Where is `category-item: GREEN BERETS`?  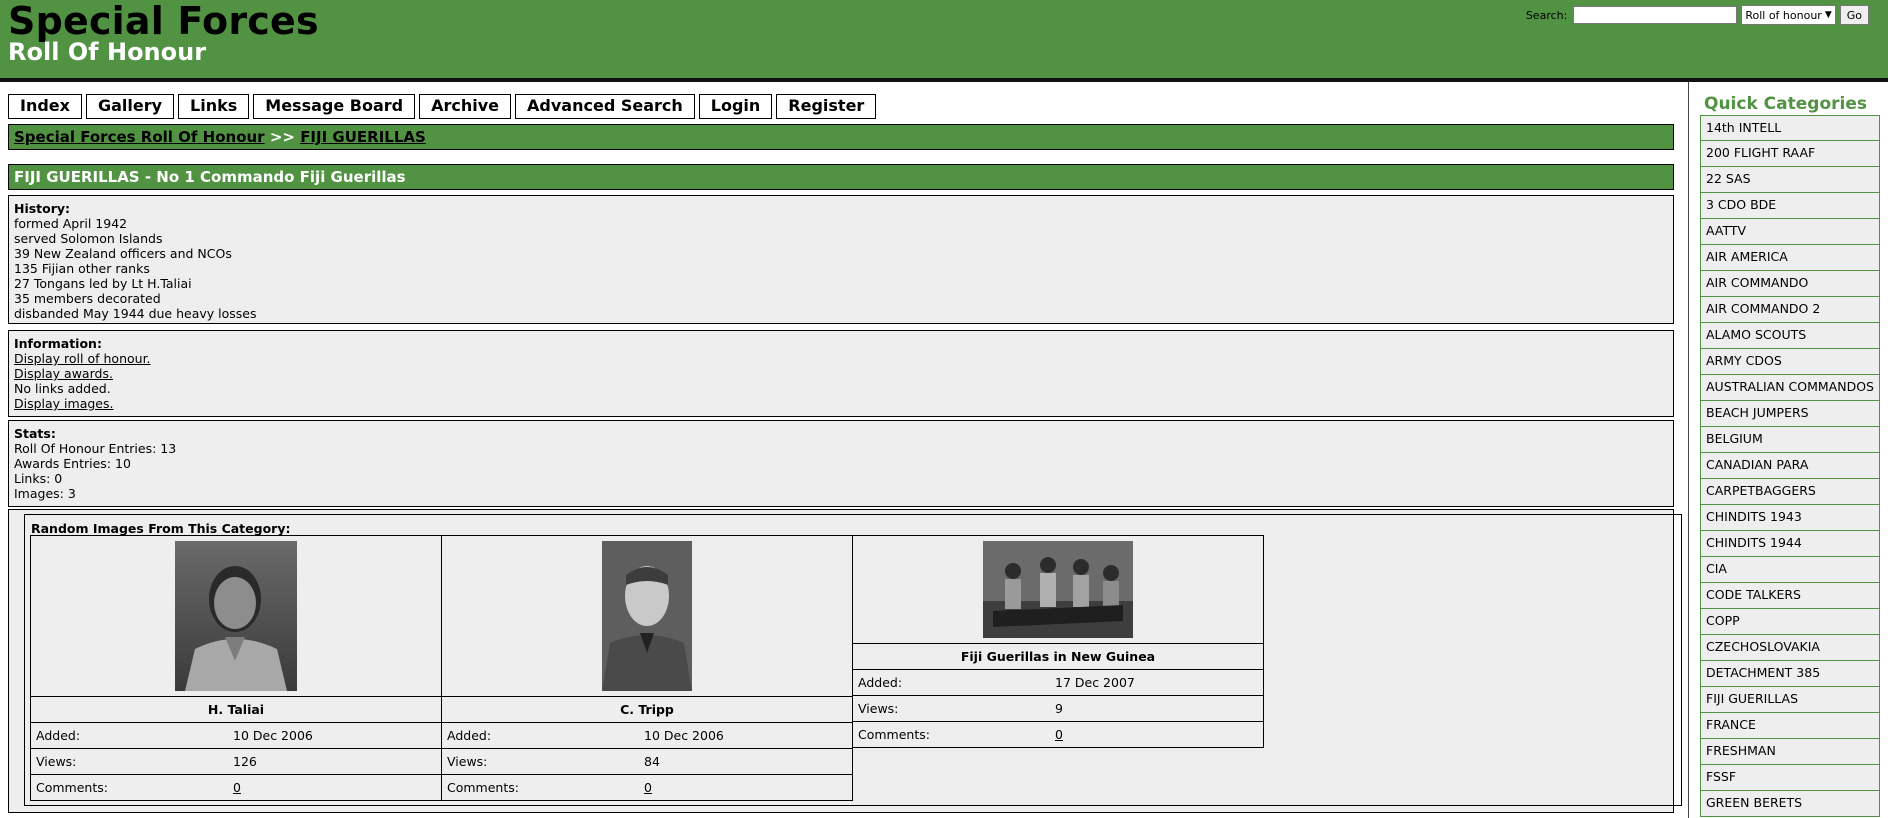
category-item: GREEN BERETS is located at coordinates (1790, 804).